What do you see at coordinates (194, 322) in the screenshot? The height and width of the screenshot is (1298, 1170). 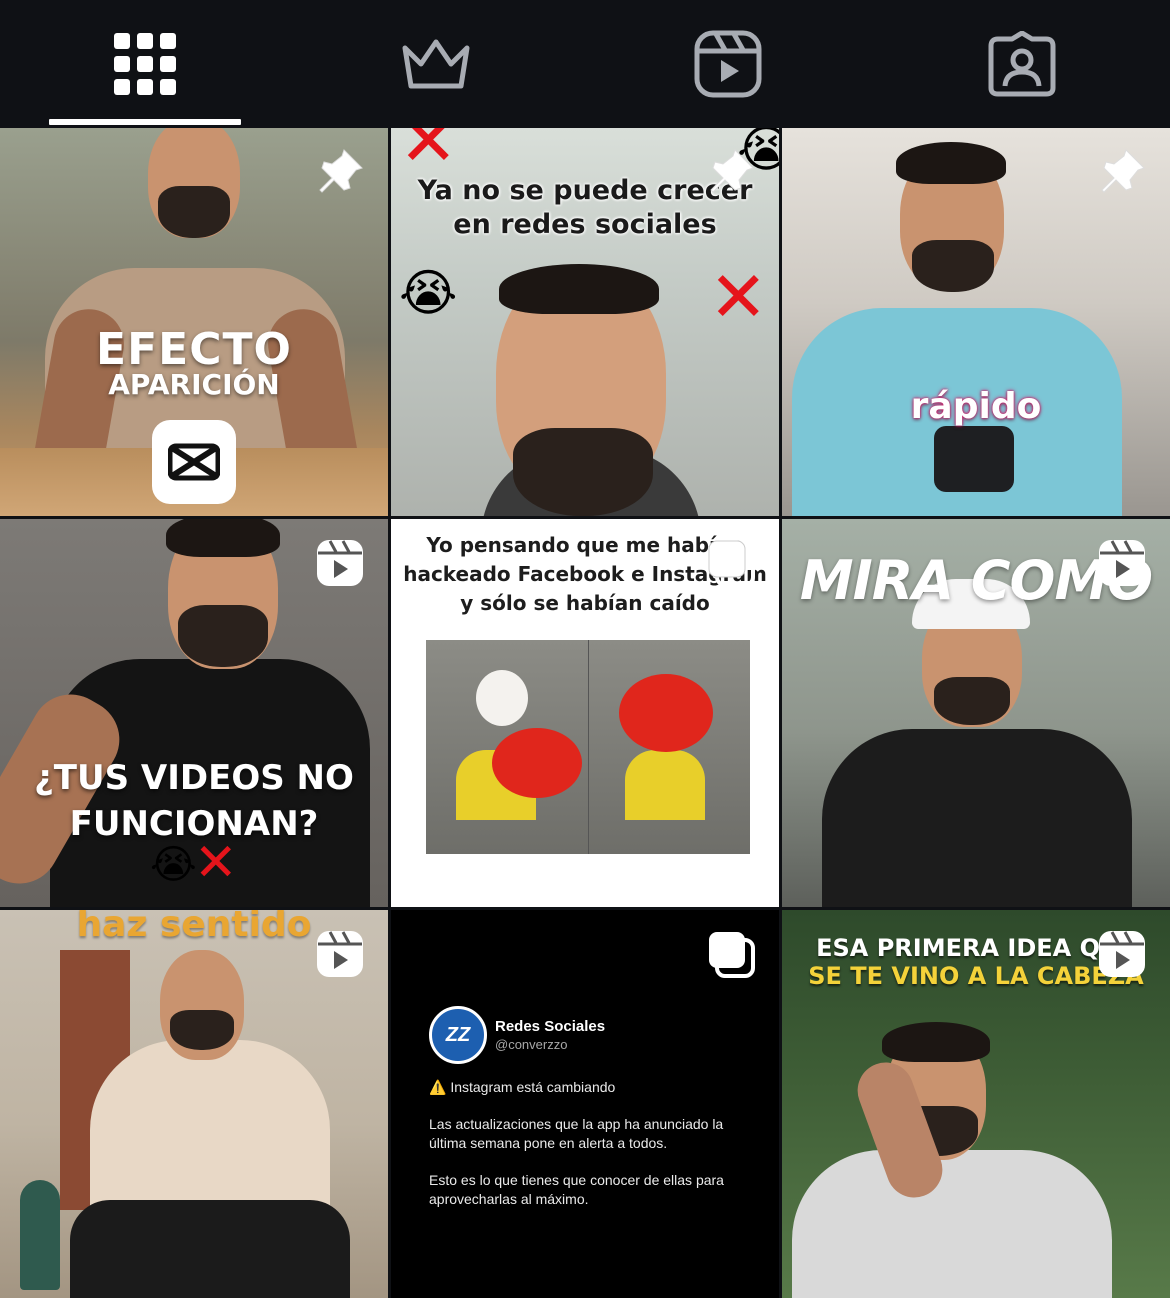 I see `post-tile-1: EFECTO APARICIÓN` at bounding box center [194, 322].